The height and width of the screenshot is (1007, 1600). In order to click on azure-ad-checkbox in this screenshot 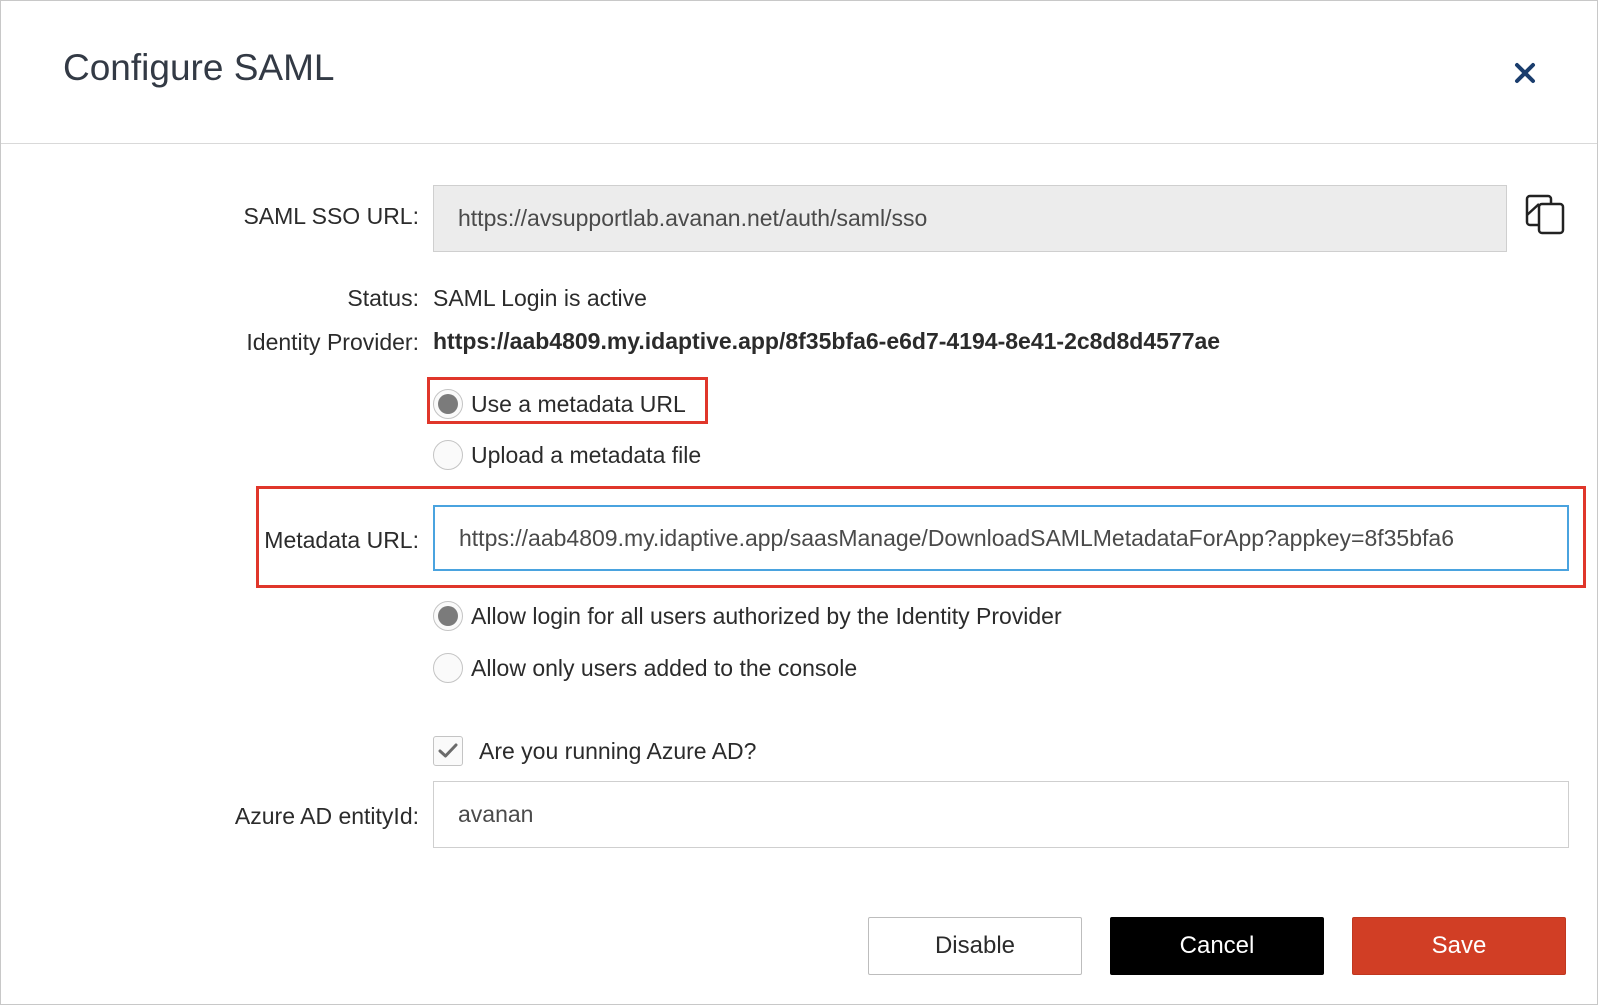, I will do `click(448, 751)`.